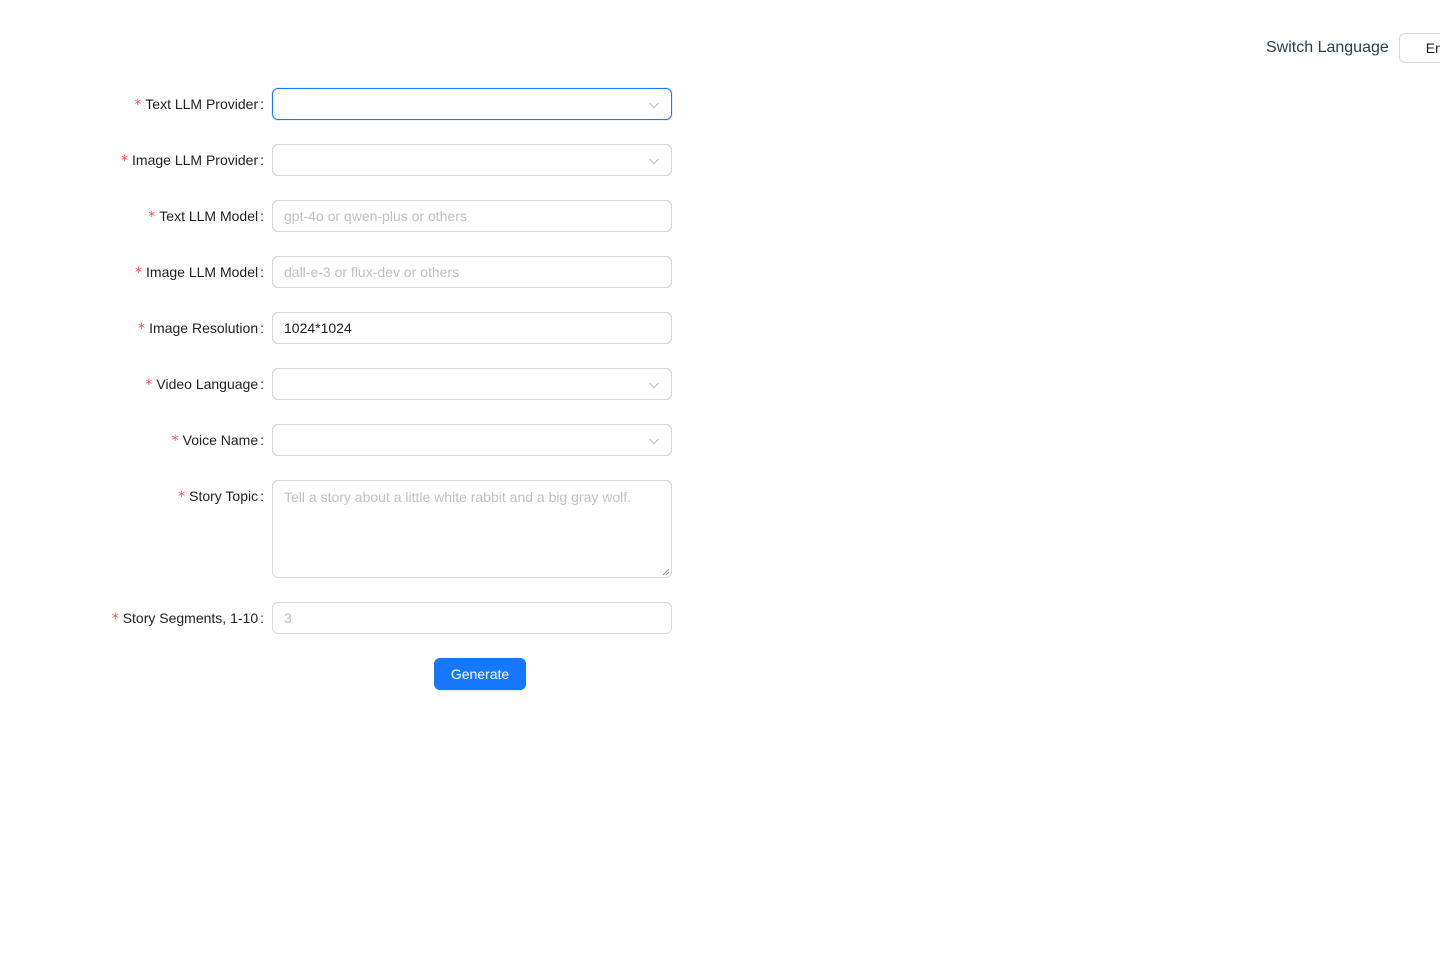 This screenshot has height=960, width=1440. I want to click on form-item-voice-name: * Voice Name:, so click(350, 440).